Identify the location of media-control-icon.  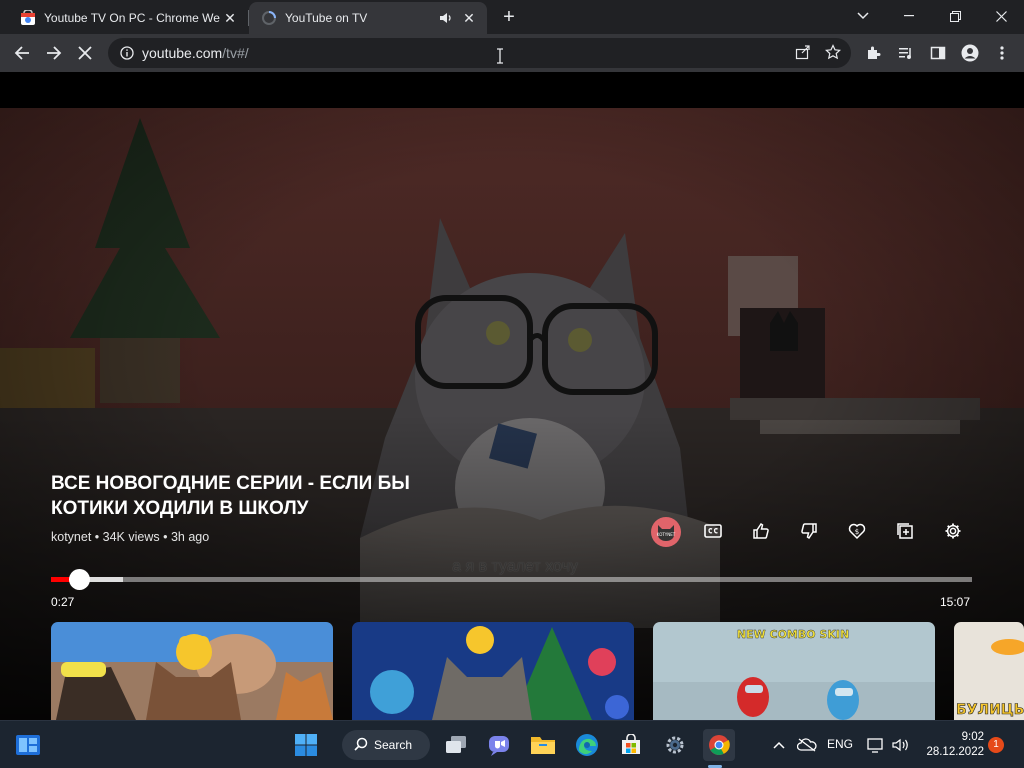
(906, 53).